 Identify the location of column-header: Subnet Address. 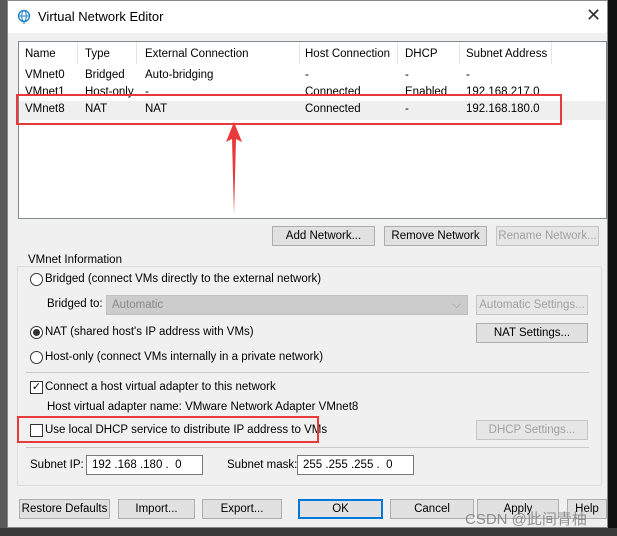
(506, 54).